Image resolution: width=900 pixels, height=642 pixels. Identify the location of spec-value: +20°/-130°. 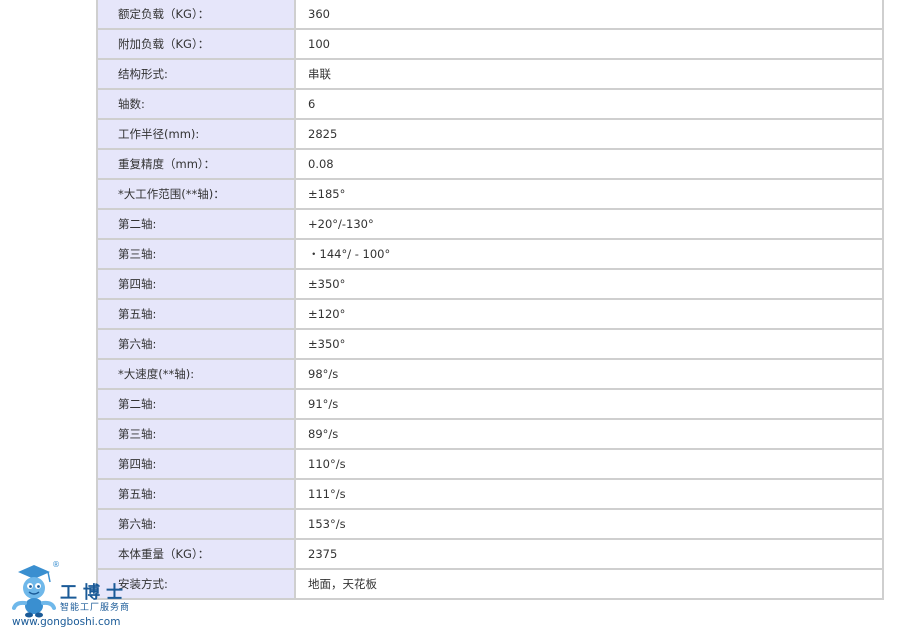
(589, 225).